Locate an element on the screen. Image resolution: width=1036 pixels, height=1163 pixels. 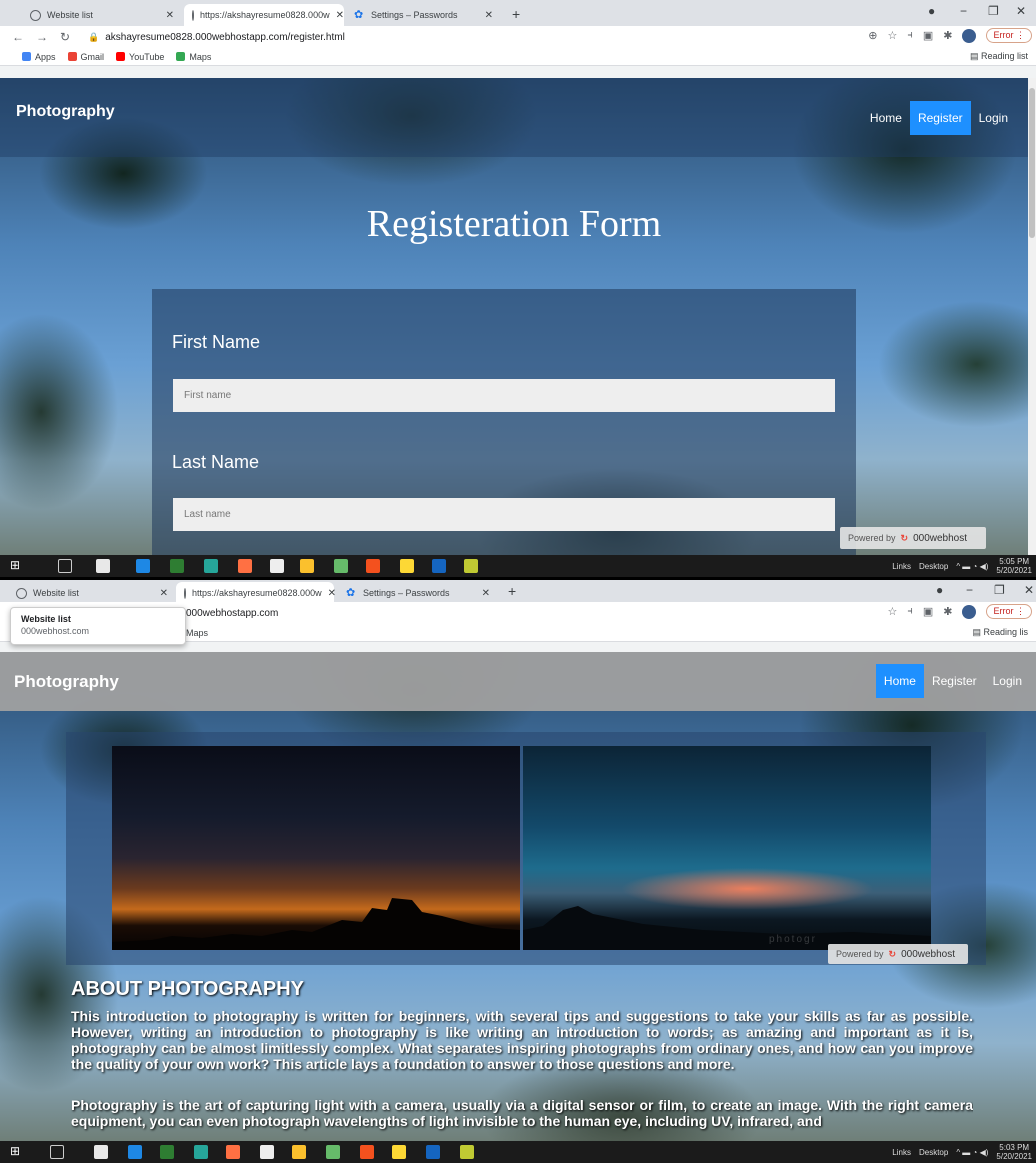
page-scrollbar is located at coordinates (1032, 316).